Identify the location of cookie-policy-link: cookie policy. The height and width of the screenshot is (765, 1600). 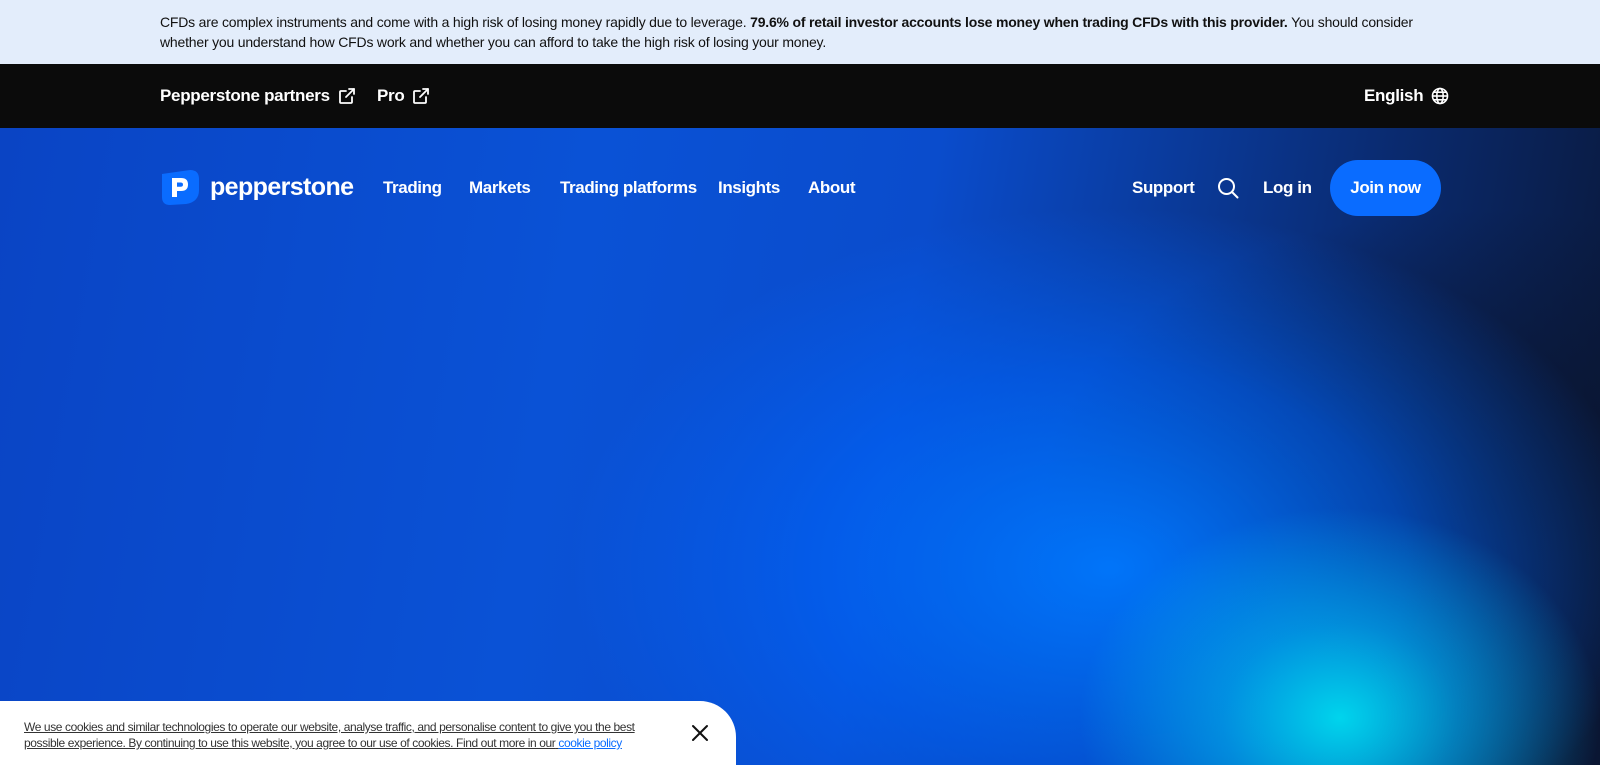
(590, 743).